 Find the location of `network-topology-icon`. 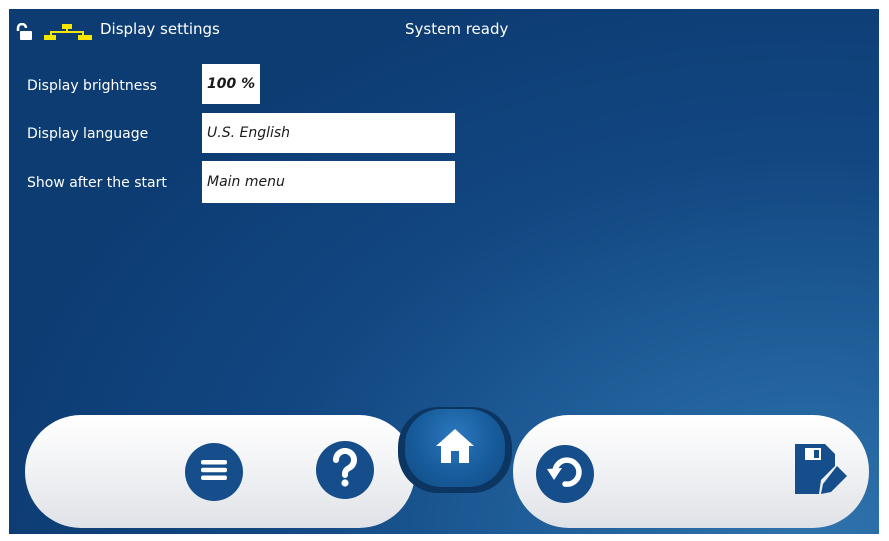

network-topology-icon is located at coordinates (68, 32).